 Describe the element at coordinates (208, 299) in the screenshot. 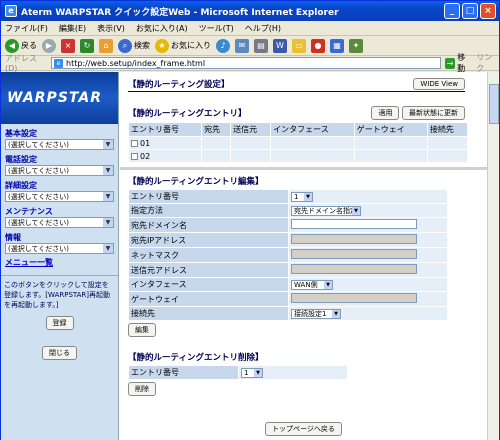

I see `edit-label: ゲートウェイ` at that location.